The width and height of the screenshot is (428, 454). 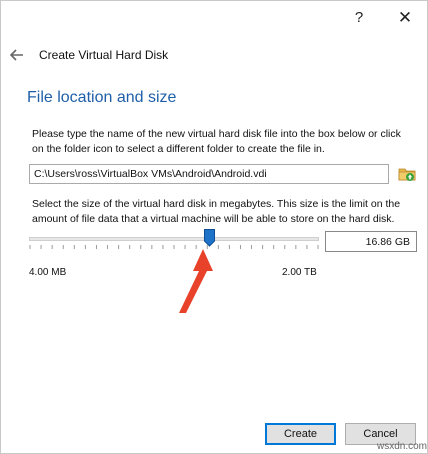 I want to click on help-button: ?, so click(x=359, y=18).